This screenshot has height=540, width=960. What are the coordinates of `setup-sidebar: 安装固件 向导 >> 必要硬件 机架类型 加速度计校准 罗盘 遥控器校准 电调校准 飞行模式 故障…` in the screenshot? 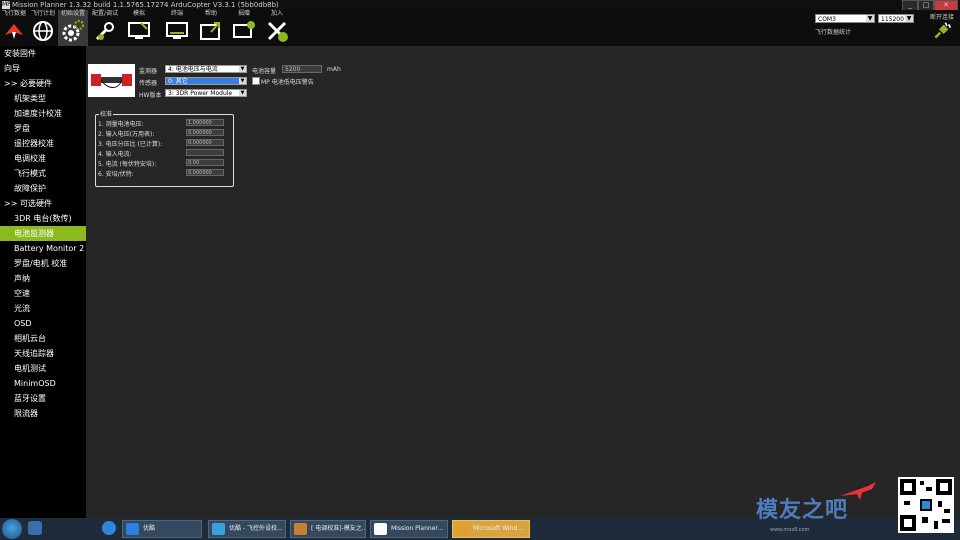 It's located at (46, 282).